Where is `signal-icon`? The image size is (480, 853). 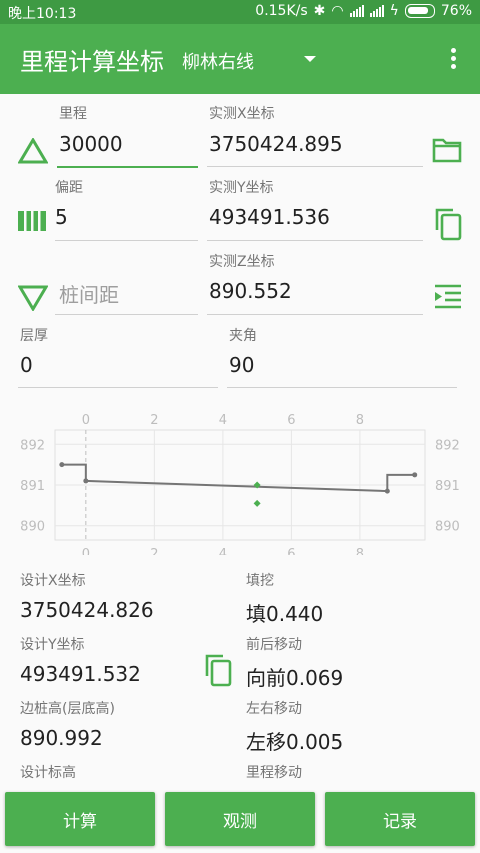 signal-icon is located at coordinates (356, 11).